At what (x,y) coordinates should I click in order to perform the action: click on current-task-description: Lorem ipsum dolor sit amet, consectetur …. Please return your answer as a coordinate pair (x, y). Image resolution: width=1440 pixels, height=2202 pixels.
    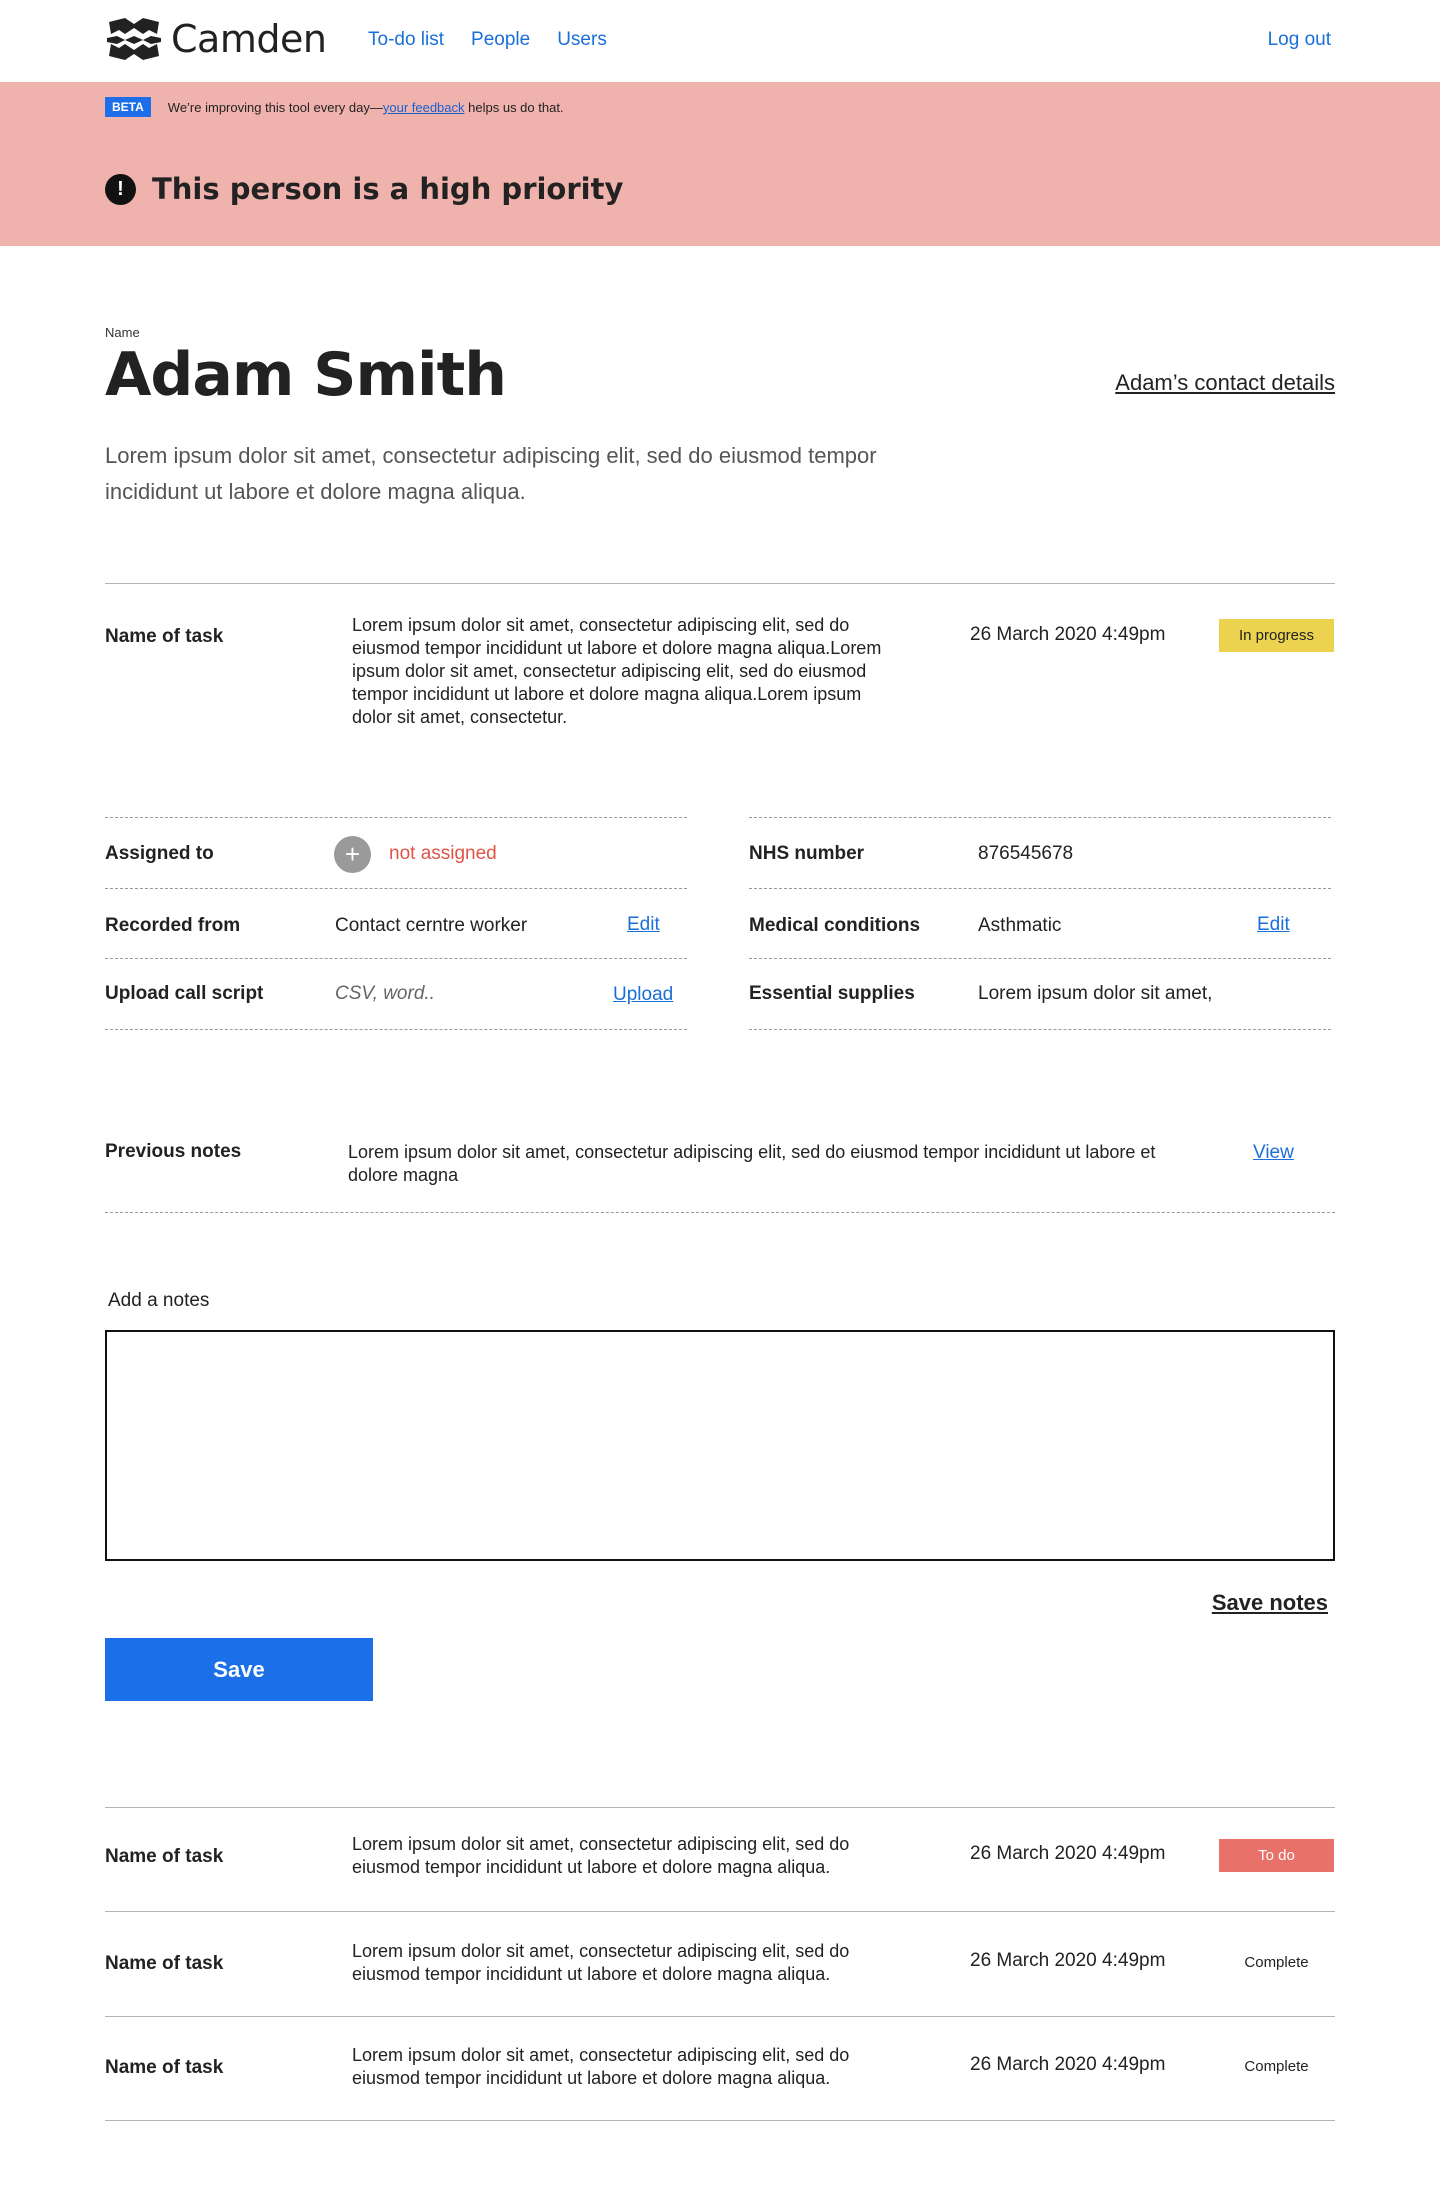
    Looking at the image, I should click on (617, 671).